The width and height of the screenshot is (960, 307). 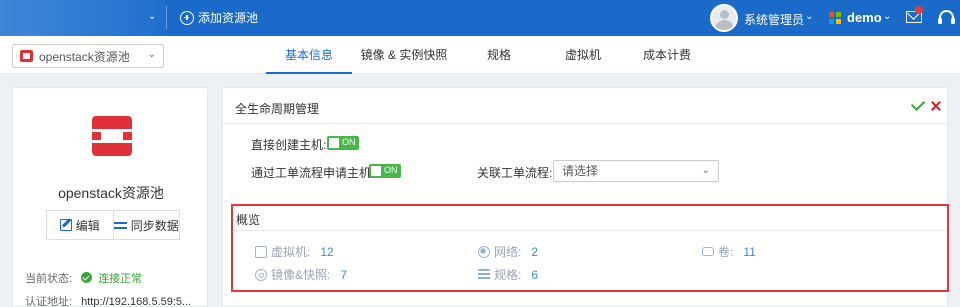 I want to click on globe-icon, so click(x=484, y=251).